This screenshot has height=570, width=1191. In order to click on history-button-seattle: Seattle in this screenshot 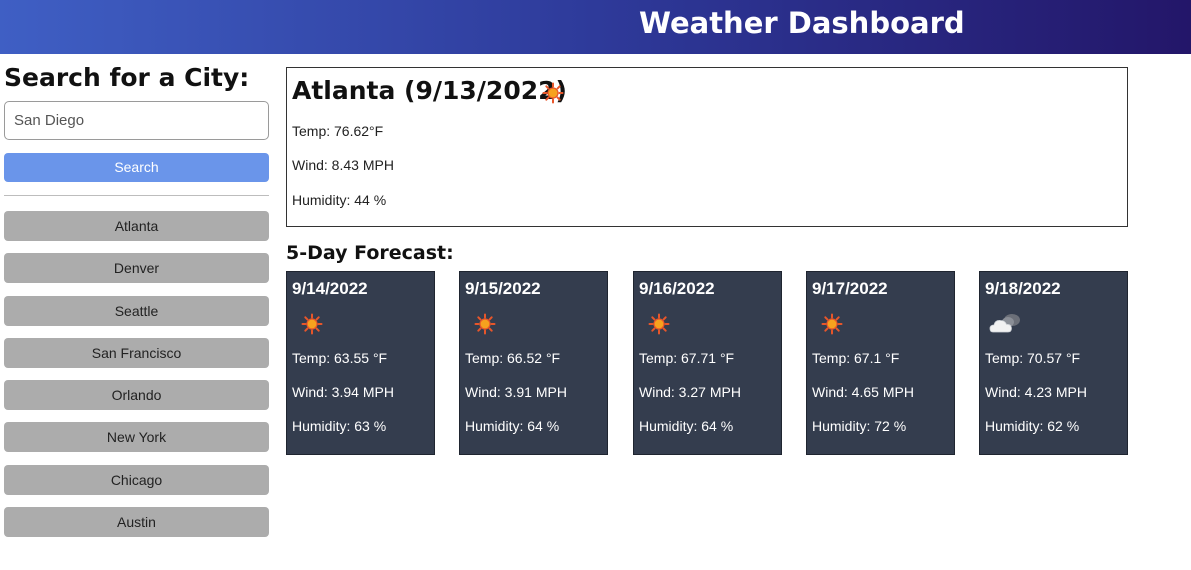, I will do `click(136, 310)`.